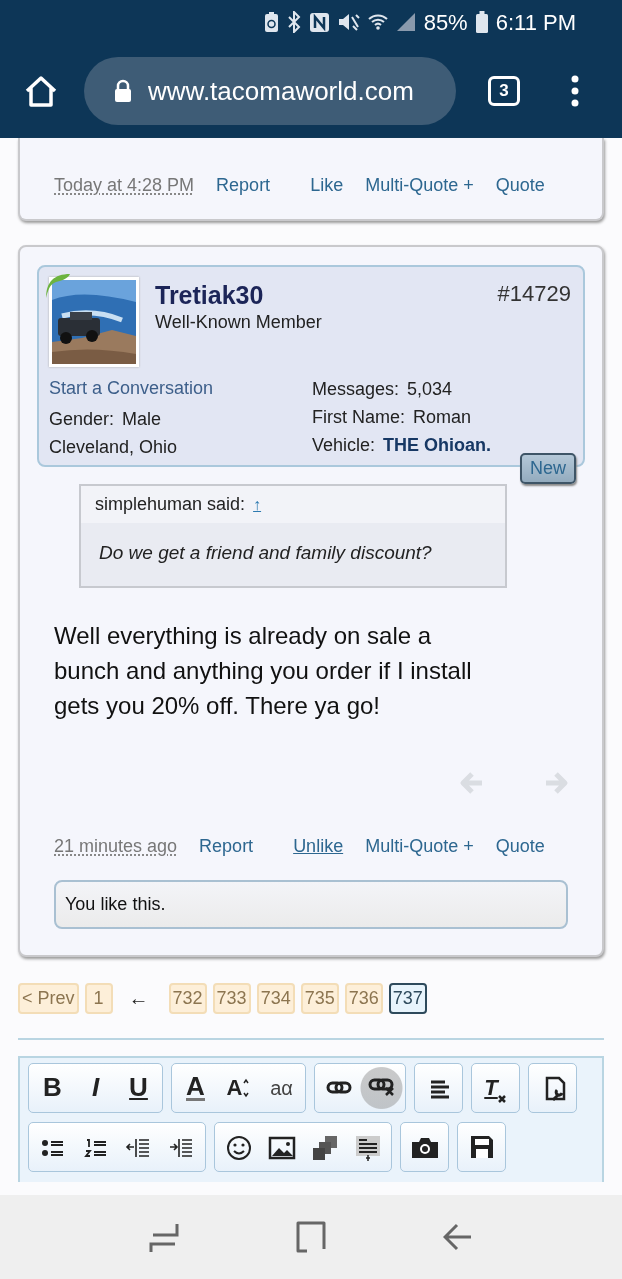  I want to click on recent-apps-icon, so click(163, 1237).